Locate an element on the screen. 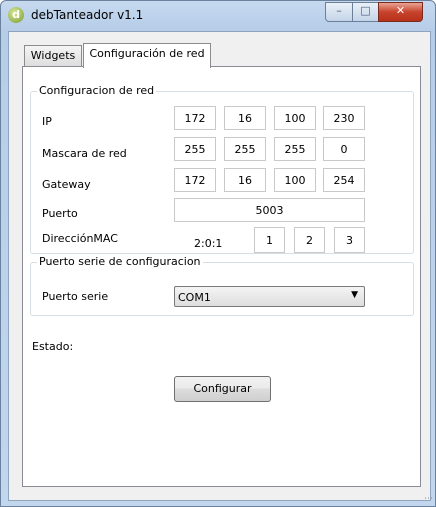 The image size is (436, 507). title-bar: d debTanteador v1.1 – □ ✕ is located at coordinates (218, 16).